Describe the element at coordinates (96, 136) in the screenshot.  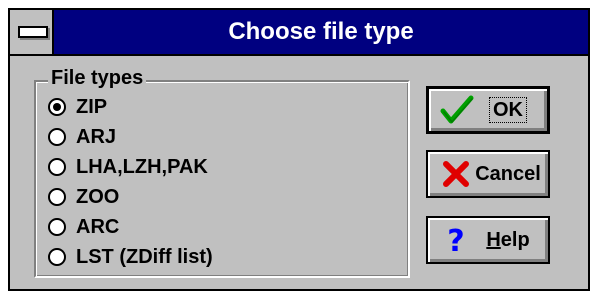
I see `radio-label: ARJ` at that location.